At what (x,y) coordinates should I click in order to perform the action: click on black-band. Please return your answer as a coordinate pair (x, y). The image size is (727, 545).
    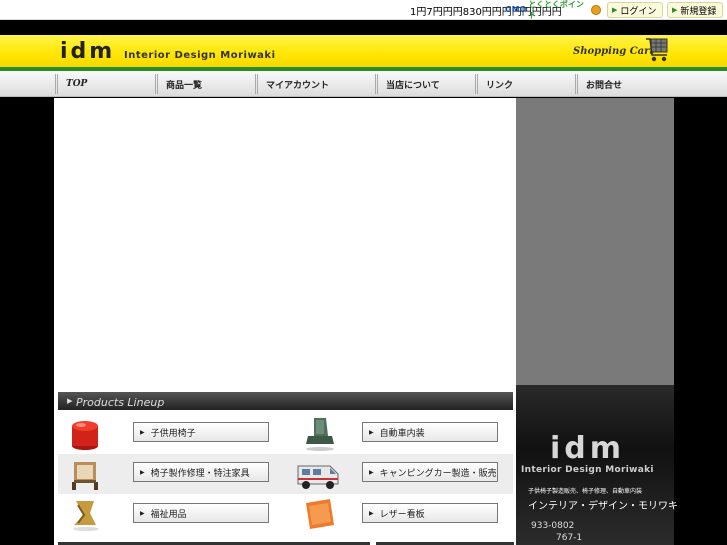
    Looking at the image, I should click on (363, 28).